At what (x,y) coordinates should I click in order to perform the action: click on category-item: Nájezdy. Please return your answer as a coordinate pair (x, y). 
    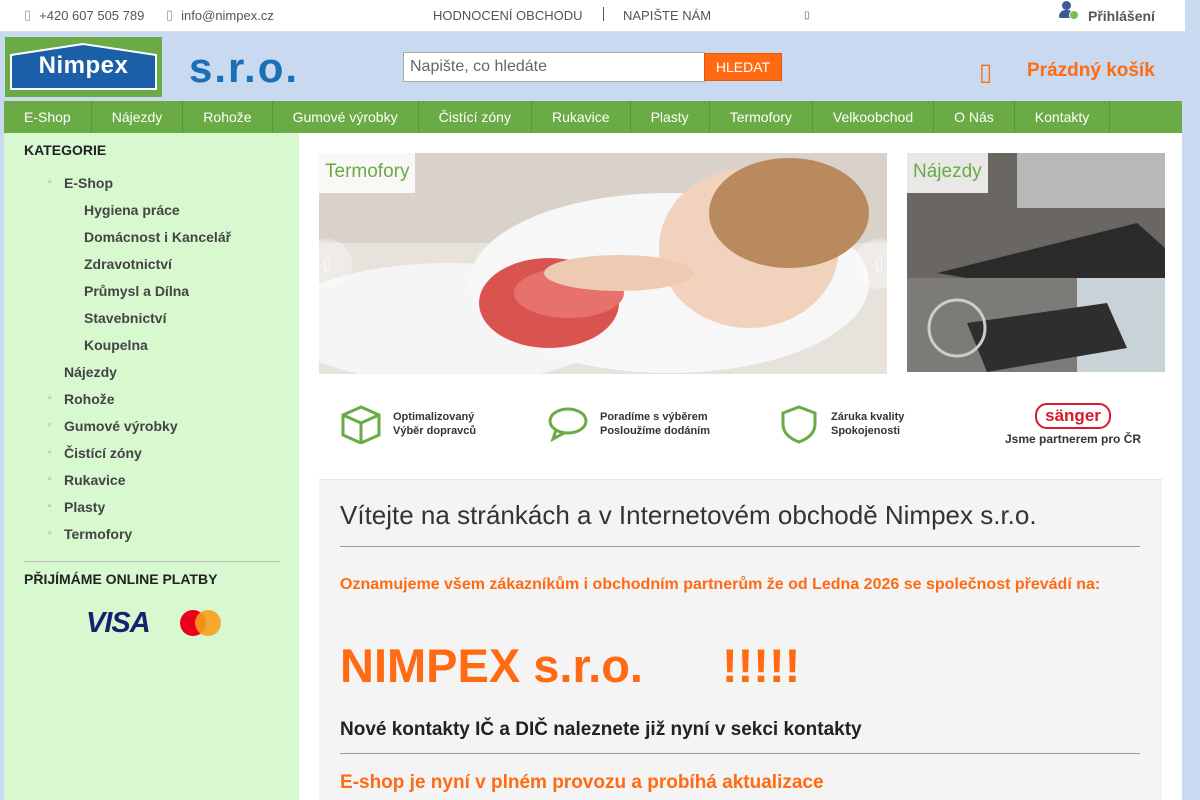
    Looking at the image, I should click on (151, 377).